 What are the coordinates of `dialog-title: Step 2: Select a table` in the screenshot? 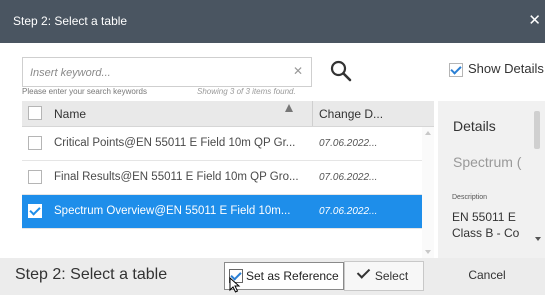 It's located at (70, 21).